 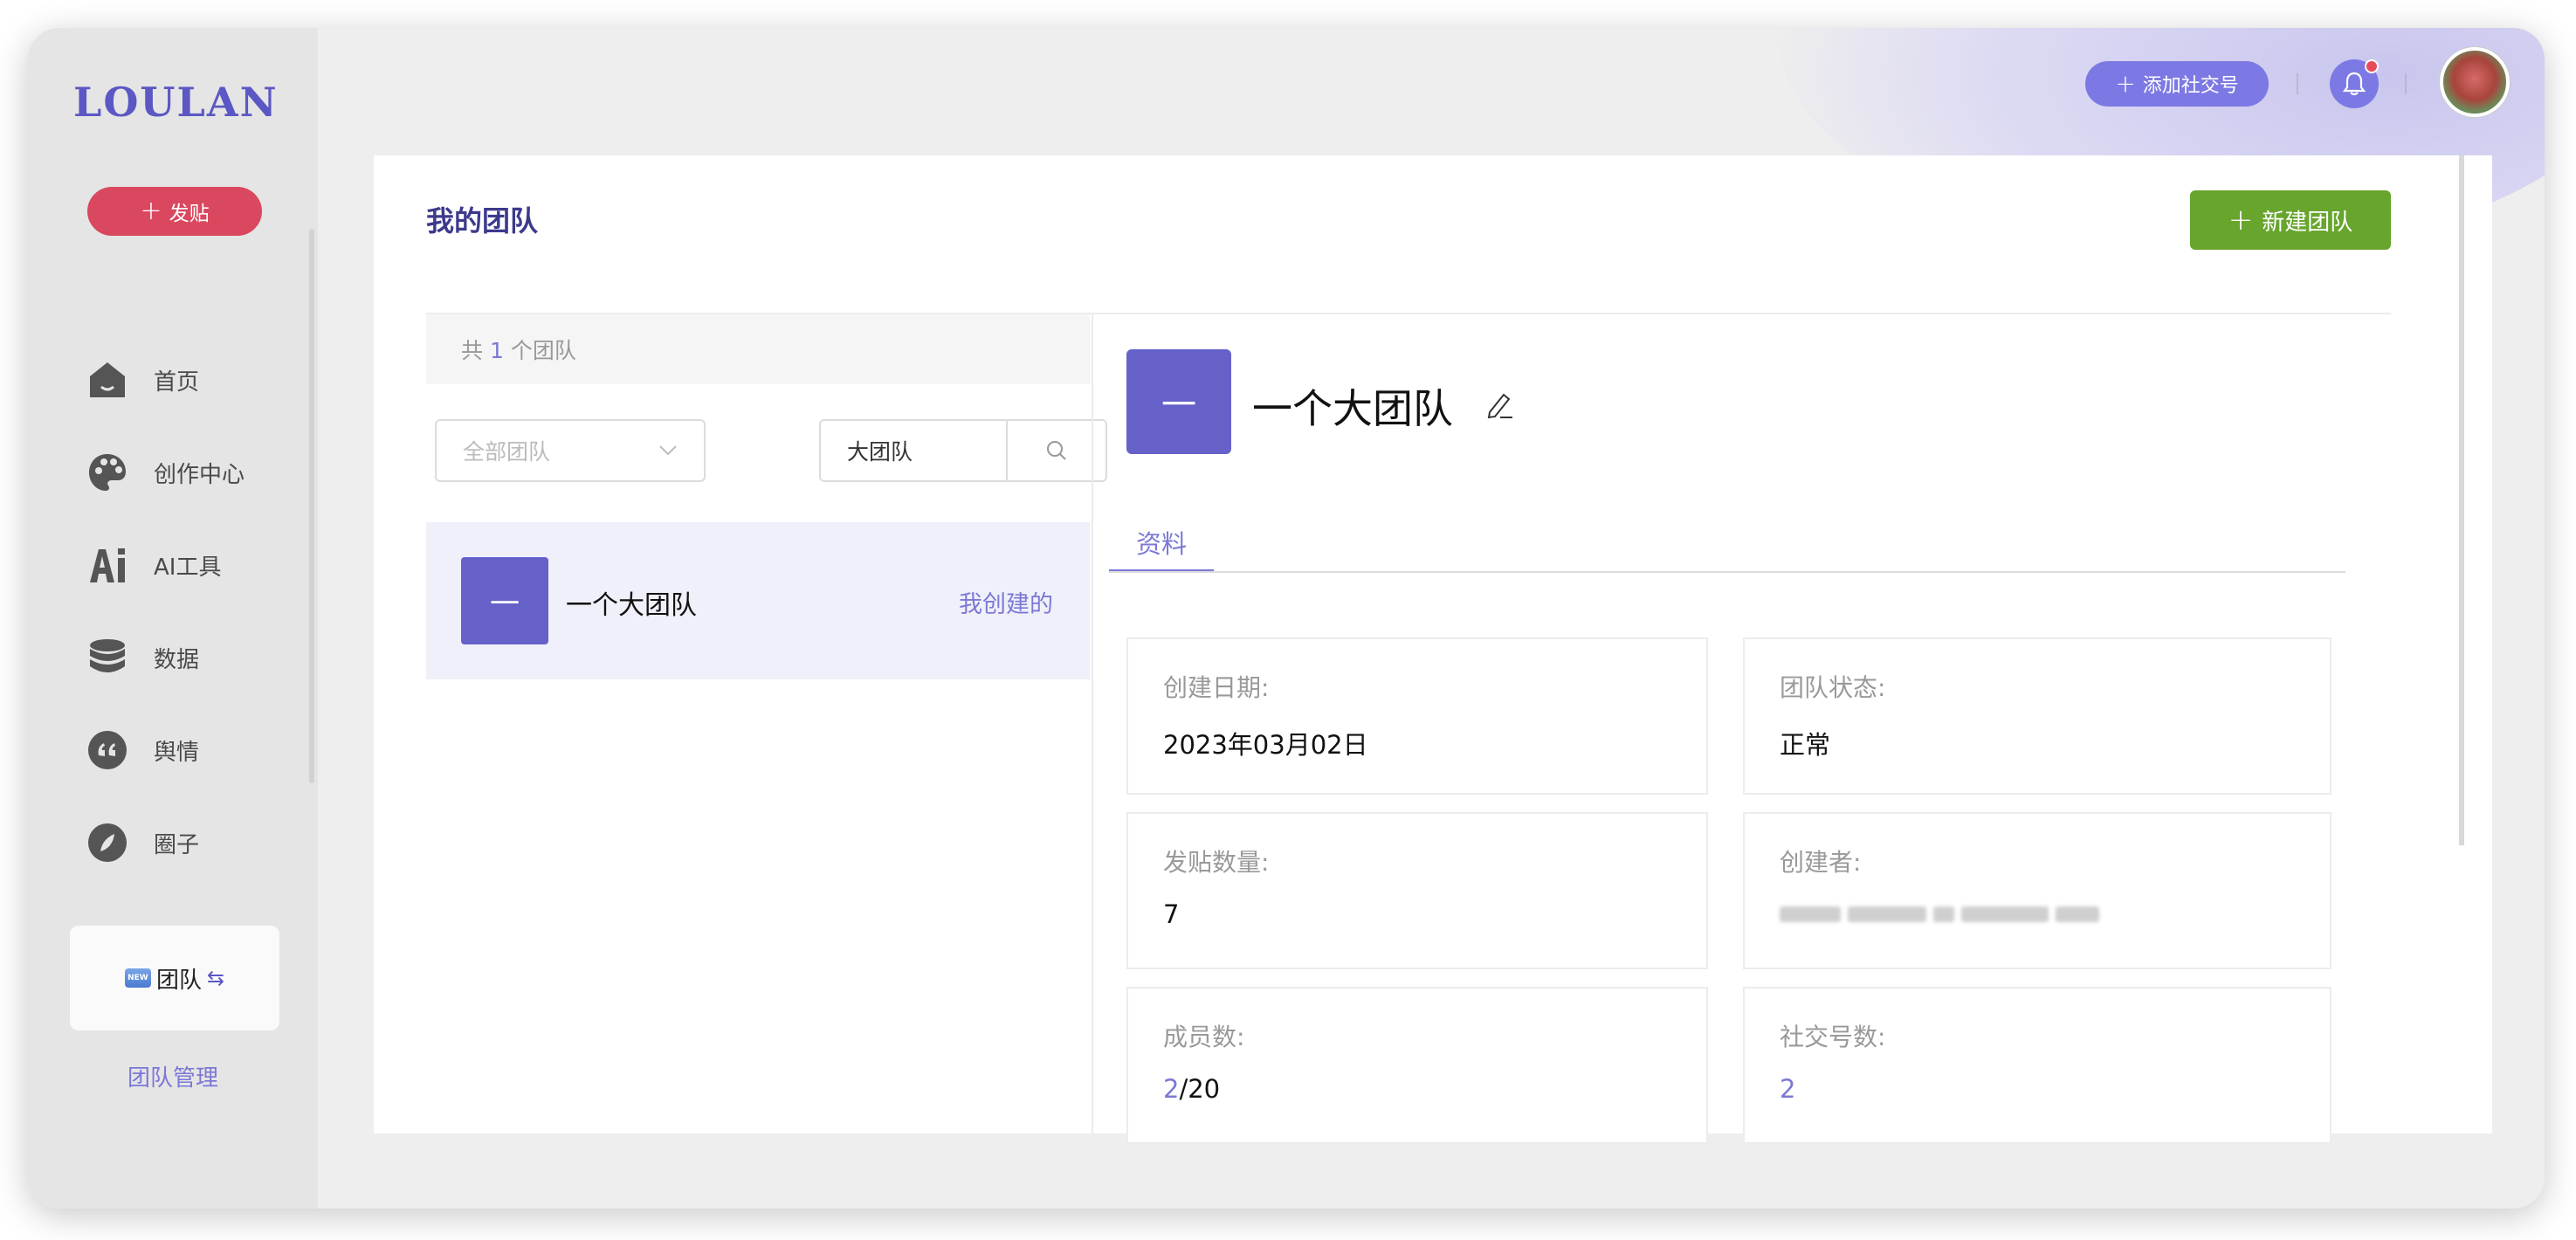 I want to click on notification-dot, so click(x=2372, y=66).